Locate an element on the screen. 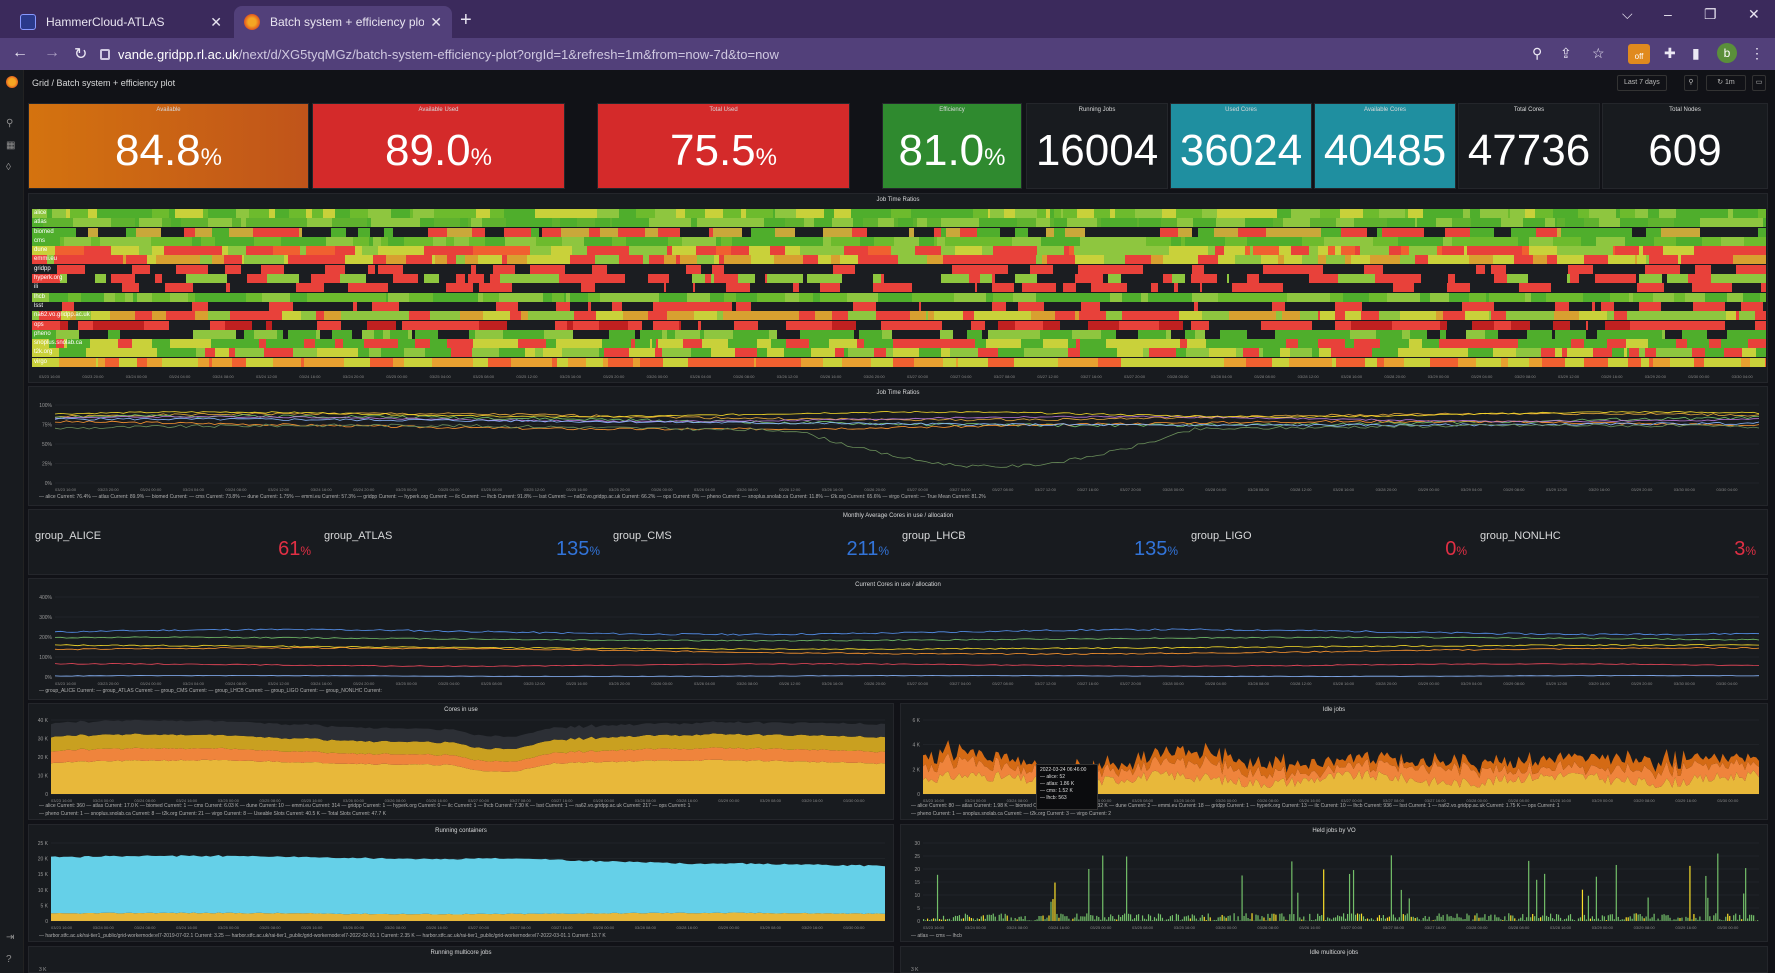 Image resolution: width=1775 pixels, height=973 pixels. browser-menu-icon: ⋮ is located at coordinates (1757, 53).